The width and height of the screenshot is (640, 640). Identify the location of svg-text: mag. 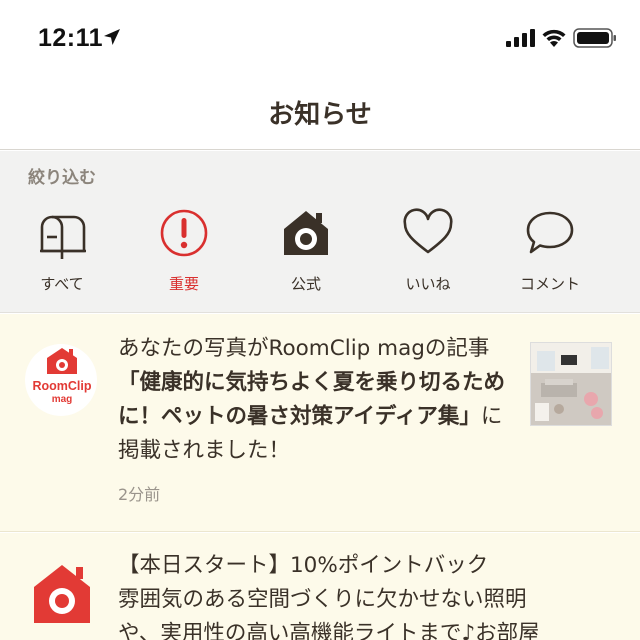
(62, 399).